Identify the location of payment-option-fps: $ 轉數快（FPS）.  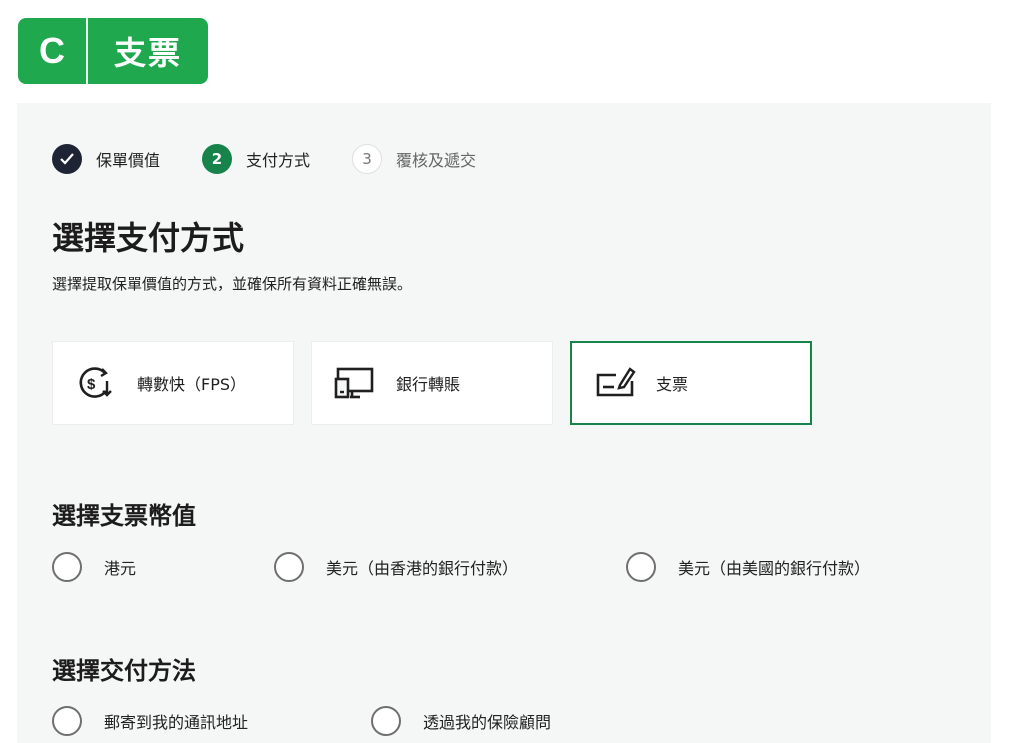
(173, 383).